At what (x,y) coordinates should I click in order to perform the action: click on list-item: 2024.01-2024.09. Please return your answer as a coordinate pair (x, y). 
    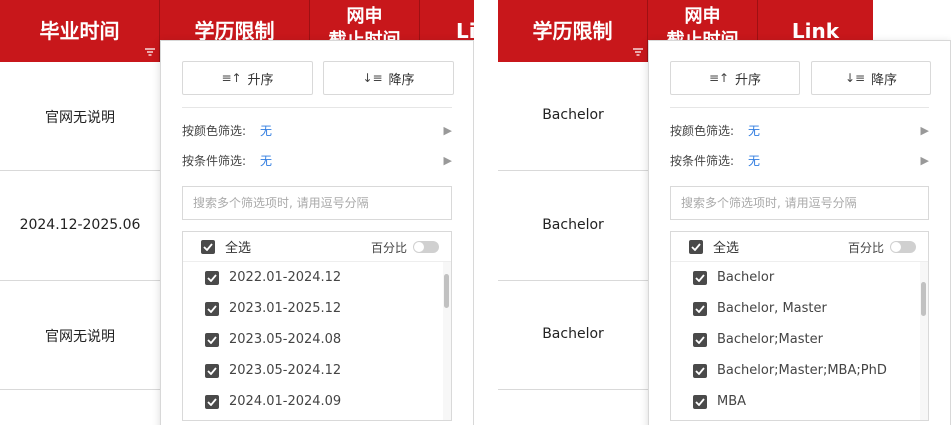
    Looking at the image, I should click on (312, 401).